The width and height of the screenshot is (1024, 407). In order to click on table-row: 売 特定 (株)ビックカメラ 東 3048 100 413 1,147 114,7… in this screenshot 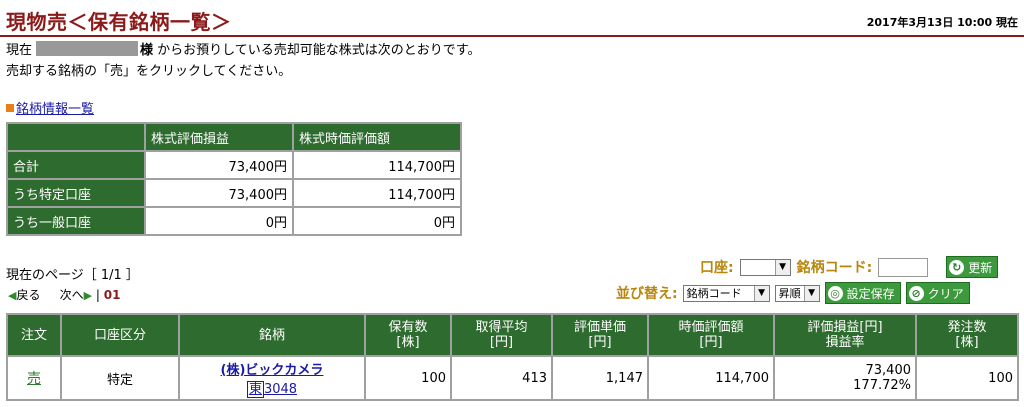, I will do `click(512, 378)`.